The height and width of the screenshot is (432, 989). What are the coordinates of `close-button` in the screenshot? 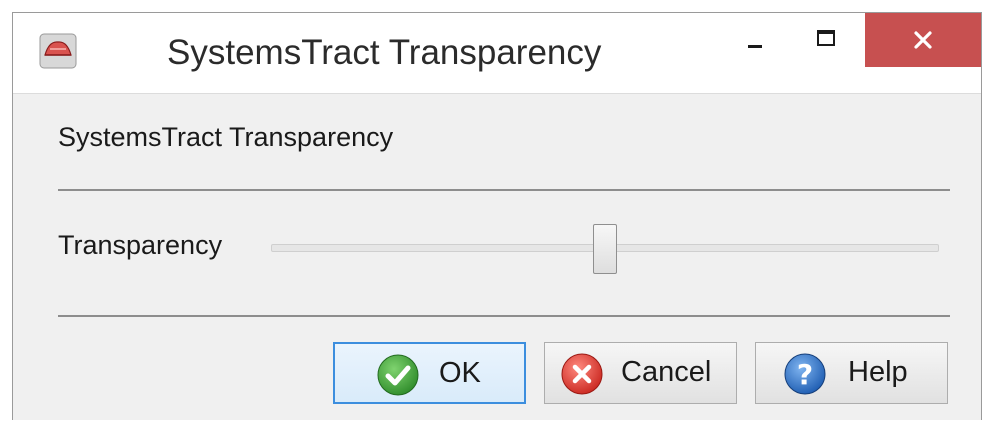 It's located at (923, 40).